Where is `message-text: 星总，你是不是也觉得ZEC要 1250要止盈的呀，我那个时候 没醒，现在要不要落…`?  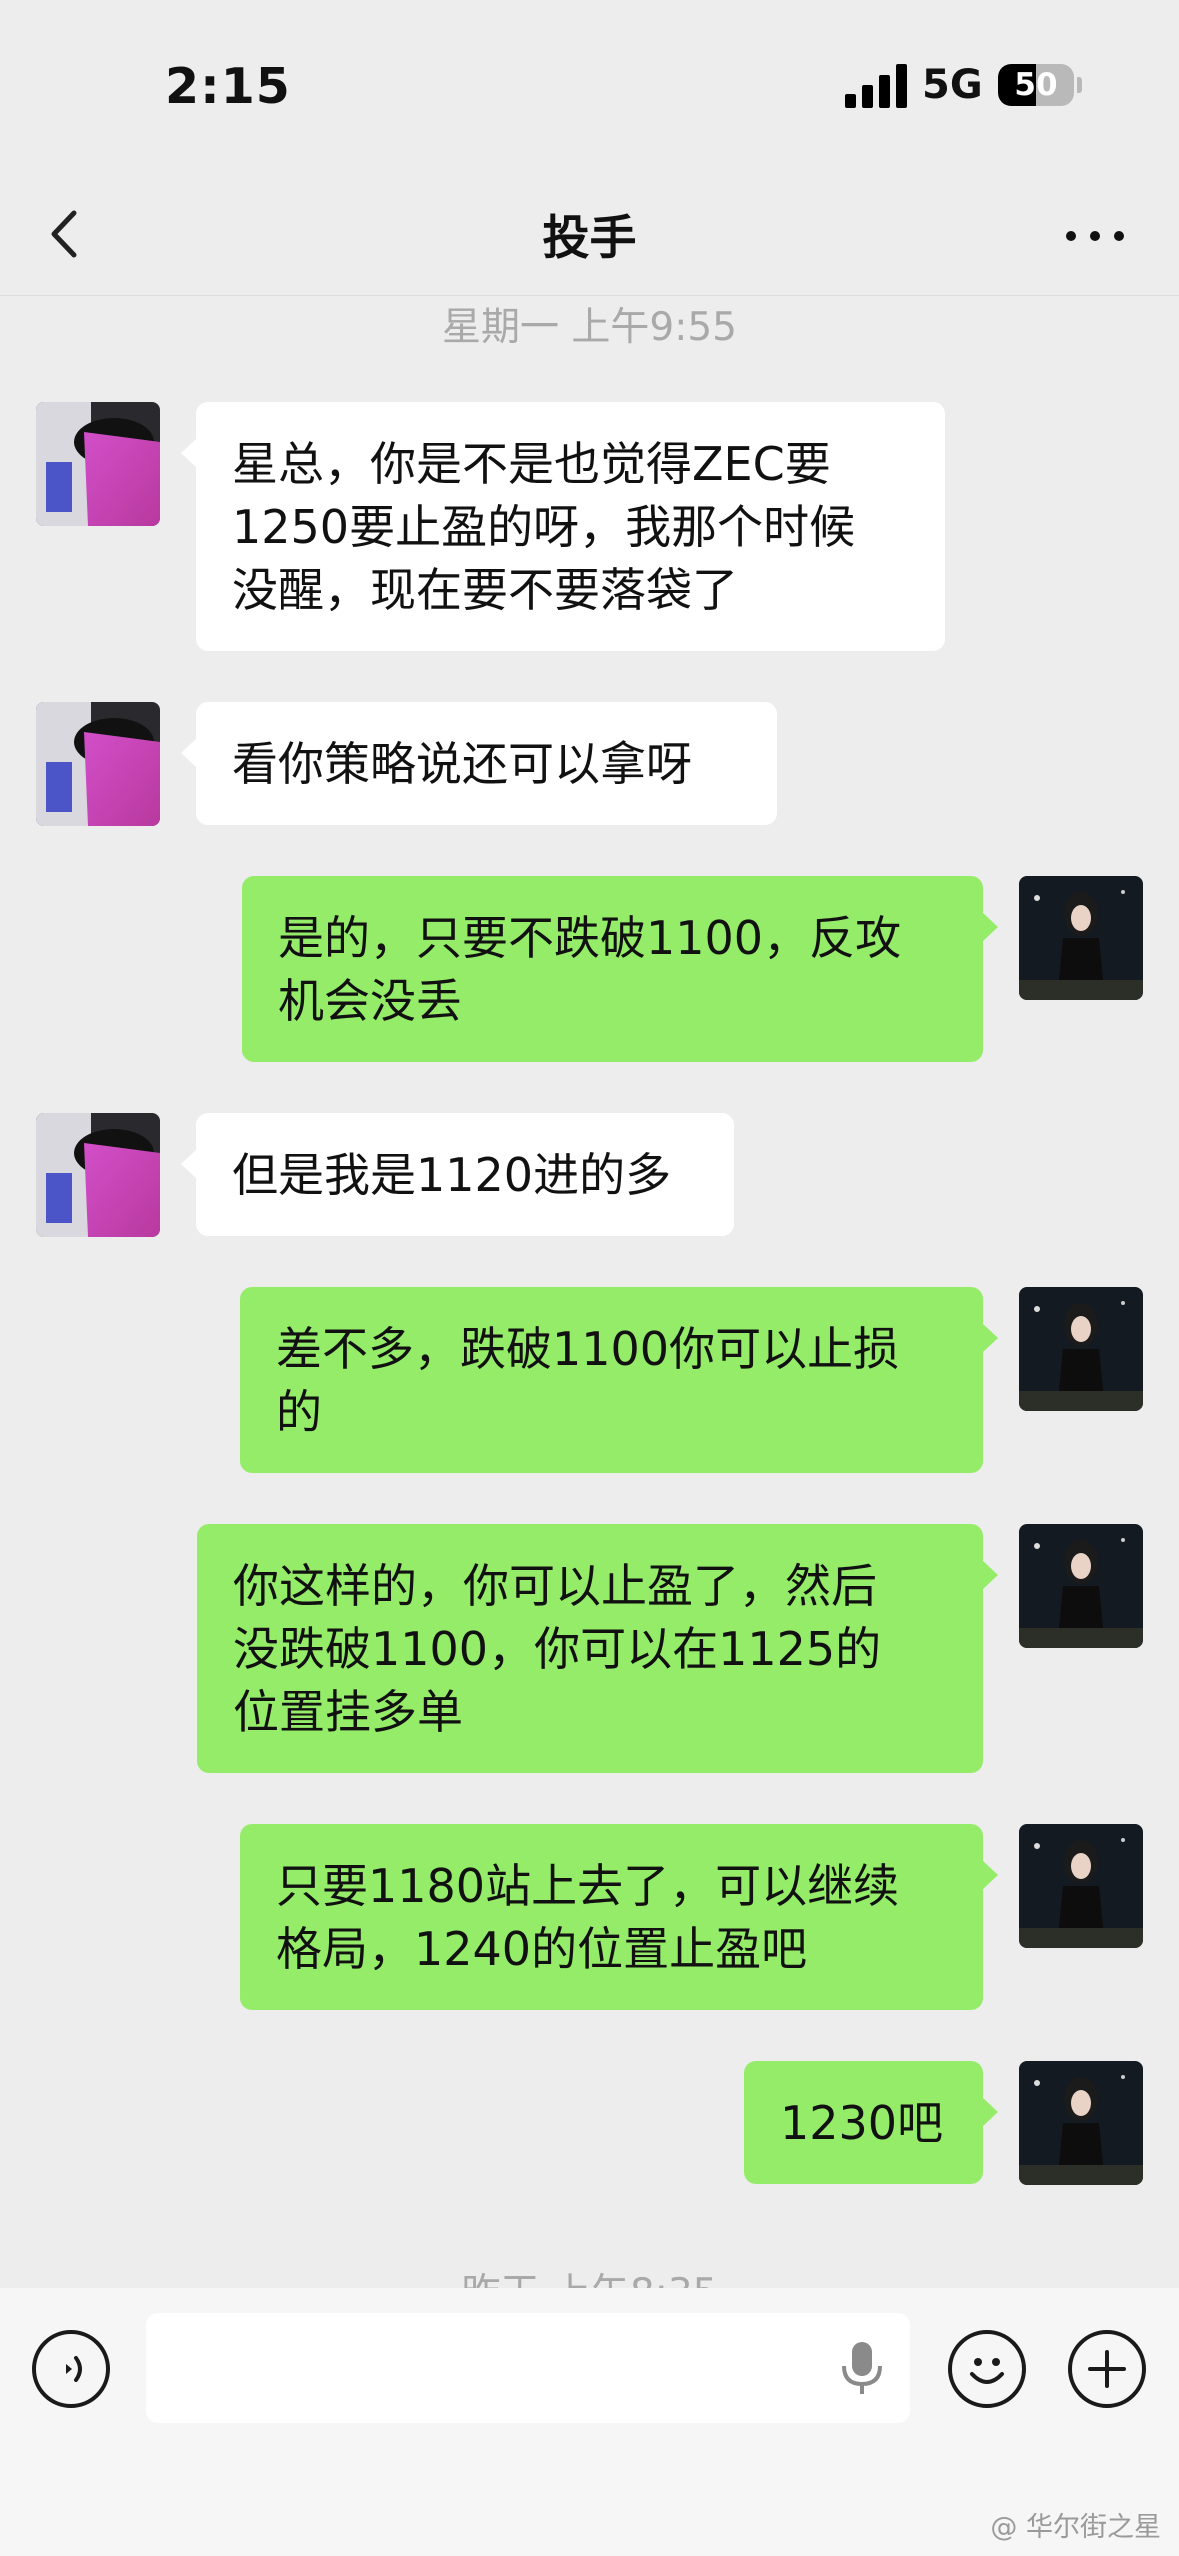
message-text: 星总，你是不是也觉得ZEC要 1250要止盈的呀，我那个时候 没醒，现在要不要落… is located at coordinates (544, 527).